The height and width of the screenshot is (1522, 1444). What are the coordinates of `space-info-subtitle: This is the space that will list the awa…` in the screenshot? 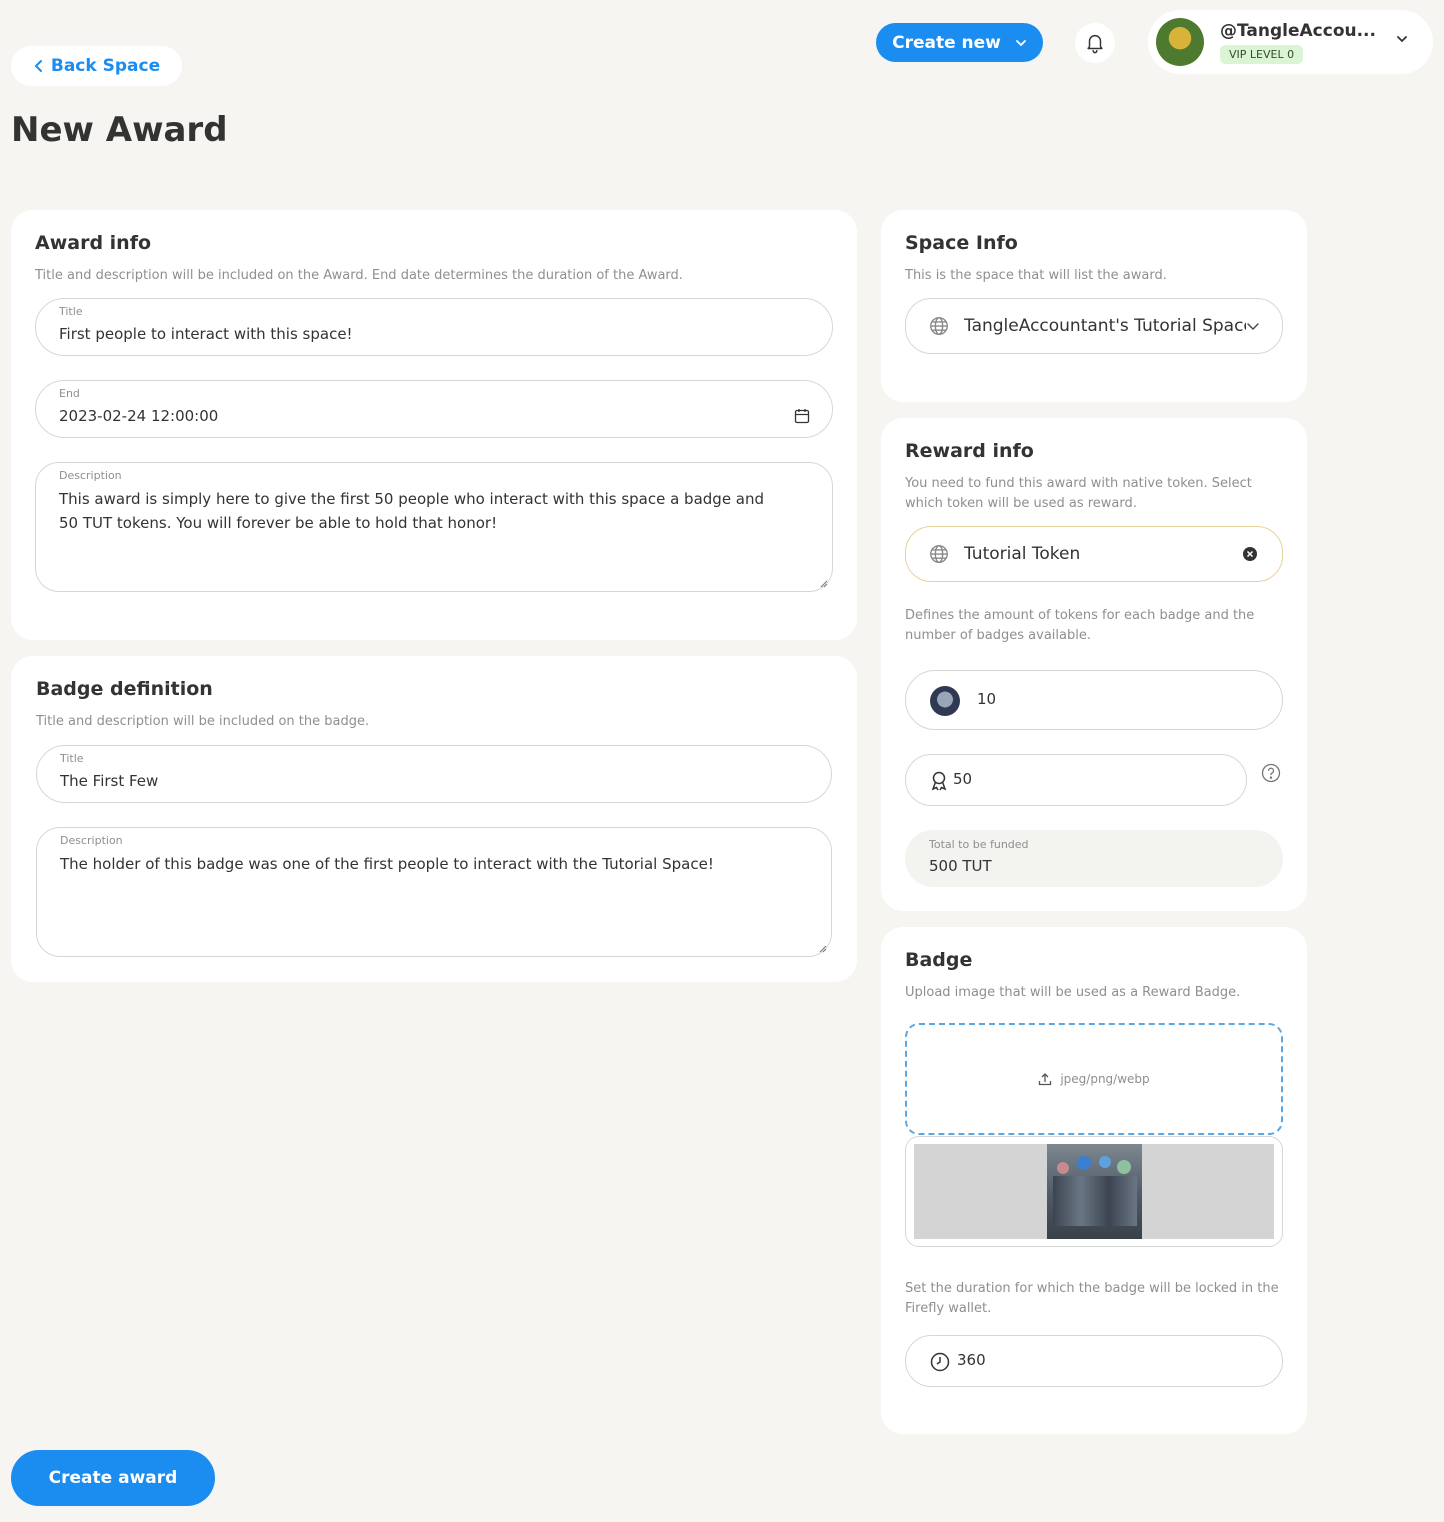 It's located at (1036, 275).